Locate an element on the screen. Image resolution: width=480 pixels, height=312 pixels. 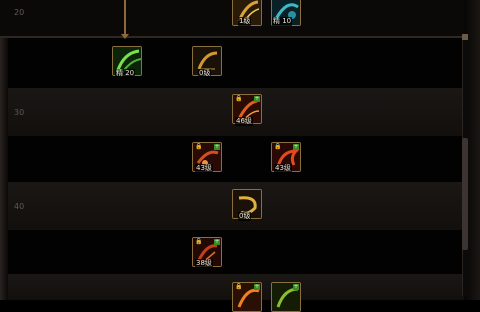
scrollbar-thumb is located at coordinates (465, 194).